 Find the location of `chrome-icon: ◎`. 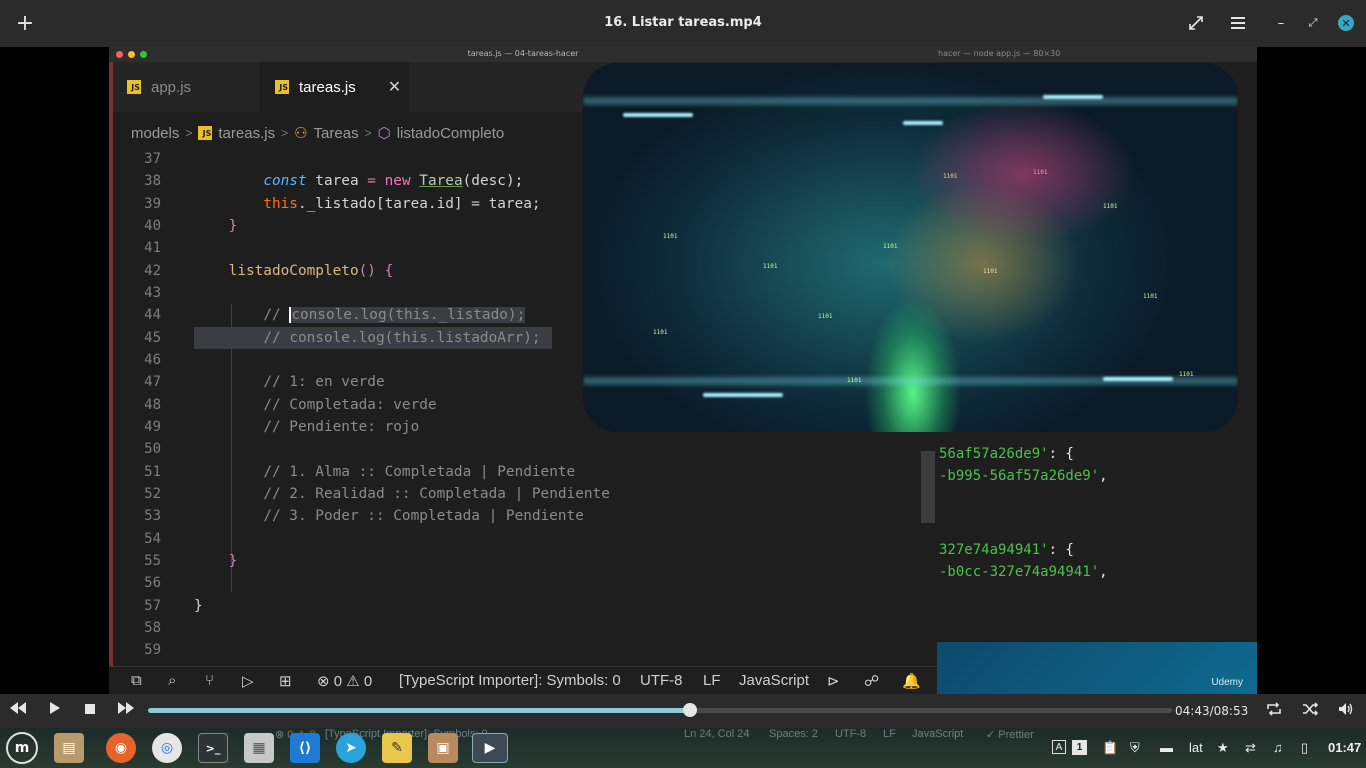

chrome-icon: ◎ is located at coordinates (167, 748).